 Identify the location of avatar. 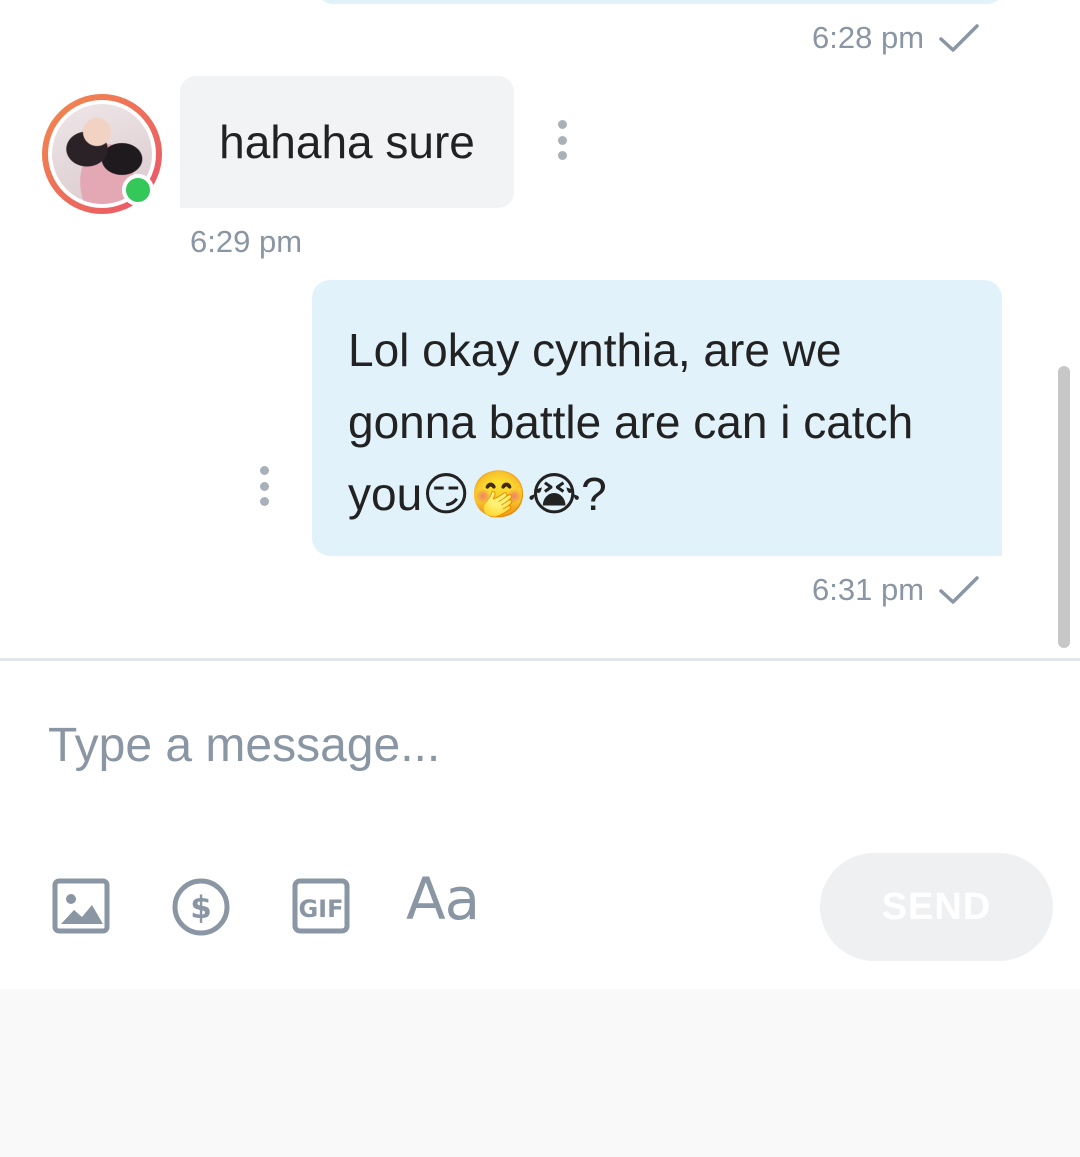
(102, 154).